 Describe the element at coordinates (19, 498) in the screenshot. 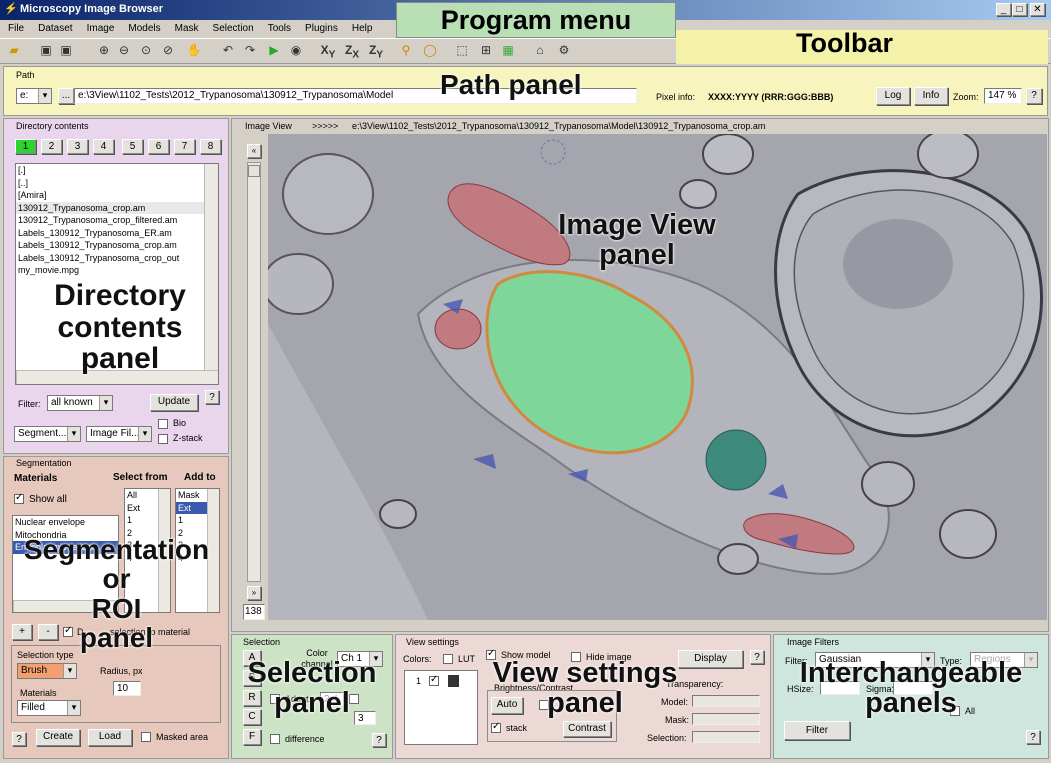

I see `show-all-checkbox` at that location.